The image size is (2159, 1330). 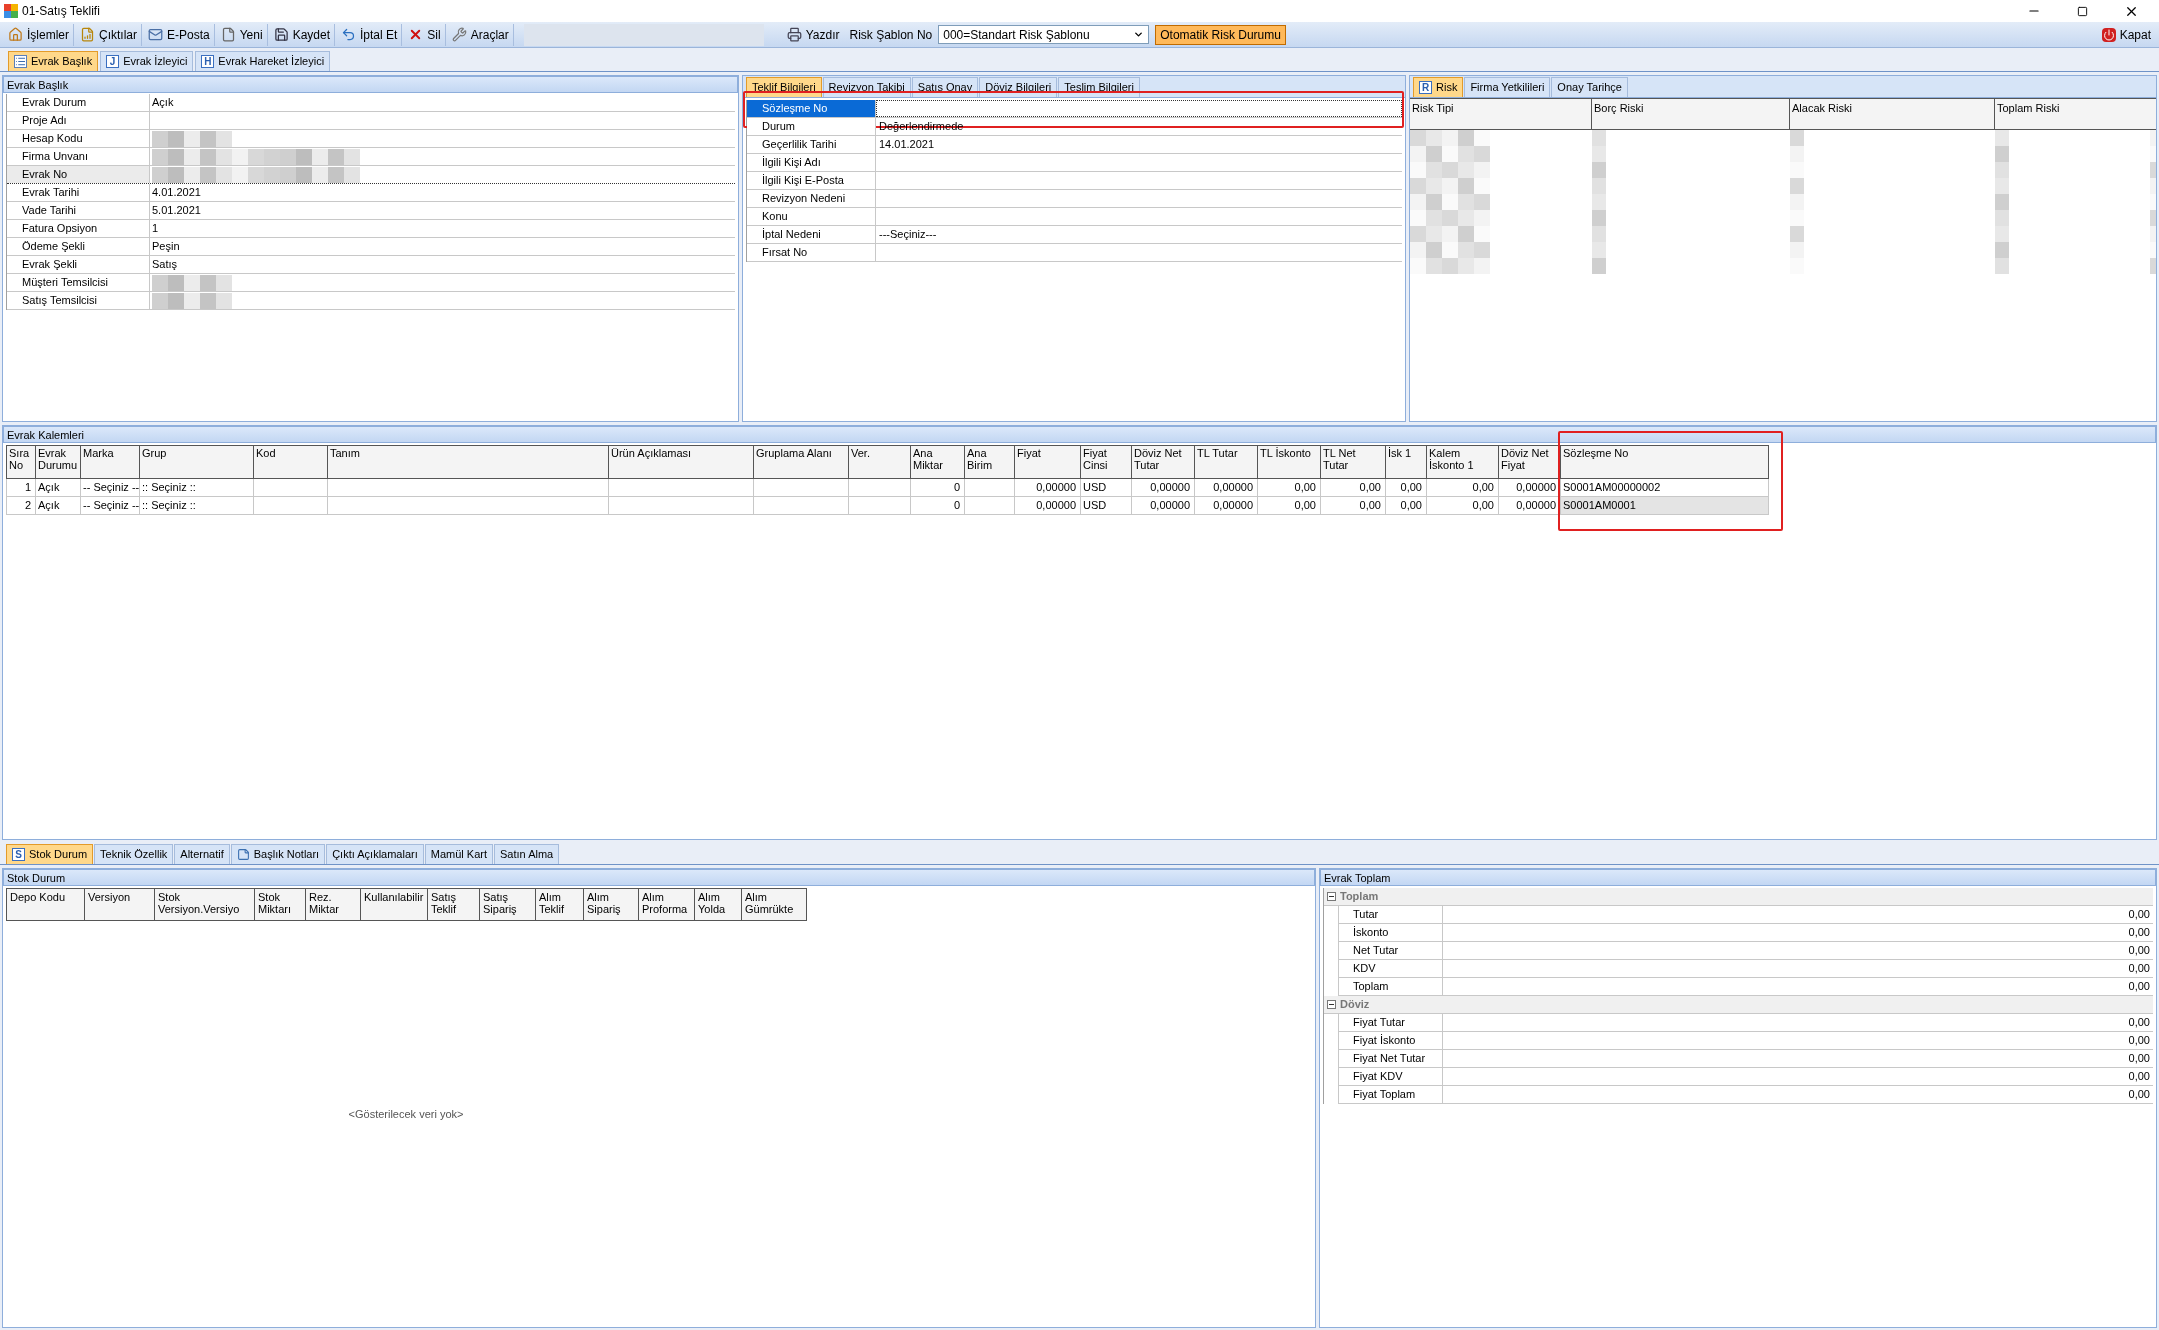 I want to click on print-button: Yazdır, so click(x=813, y=34).